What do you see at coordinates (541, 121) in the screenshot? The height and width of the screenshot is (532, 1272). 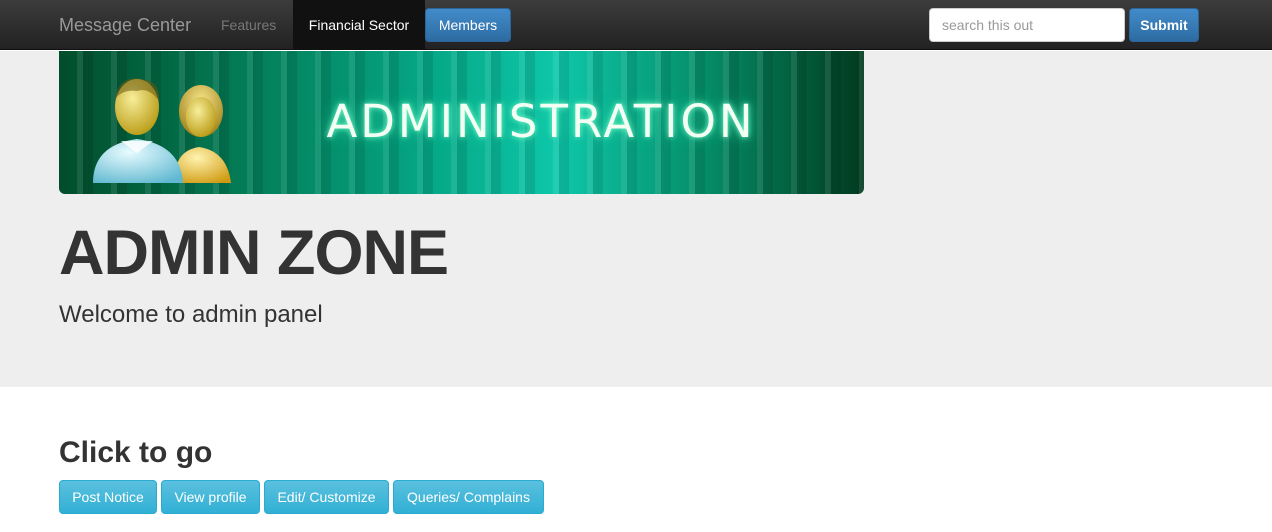 I see `banner-text: ADMINISTRATION` at bounding box center [541, 121].